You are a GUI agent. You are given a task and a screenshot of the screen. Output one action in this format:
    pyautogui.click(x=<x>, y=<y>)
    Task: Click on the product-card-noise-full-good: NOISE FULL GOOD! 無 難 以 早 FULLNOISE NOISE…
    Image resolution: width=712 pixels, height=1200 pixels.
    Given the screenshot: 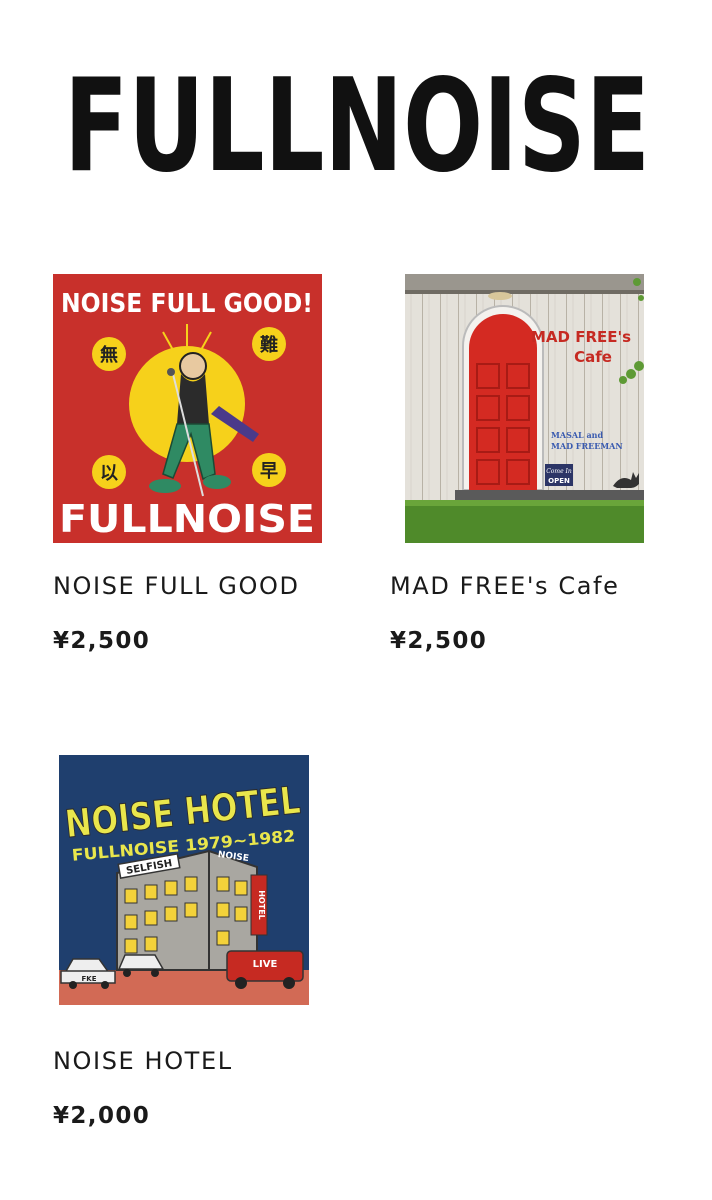 What is the action you would take?
    pyautogui.click(x=203, y=469)
    